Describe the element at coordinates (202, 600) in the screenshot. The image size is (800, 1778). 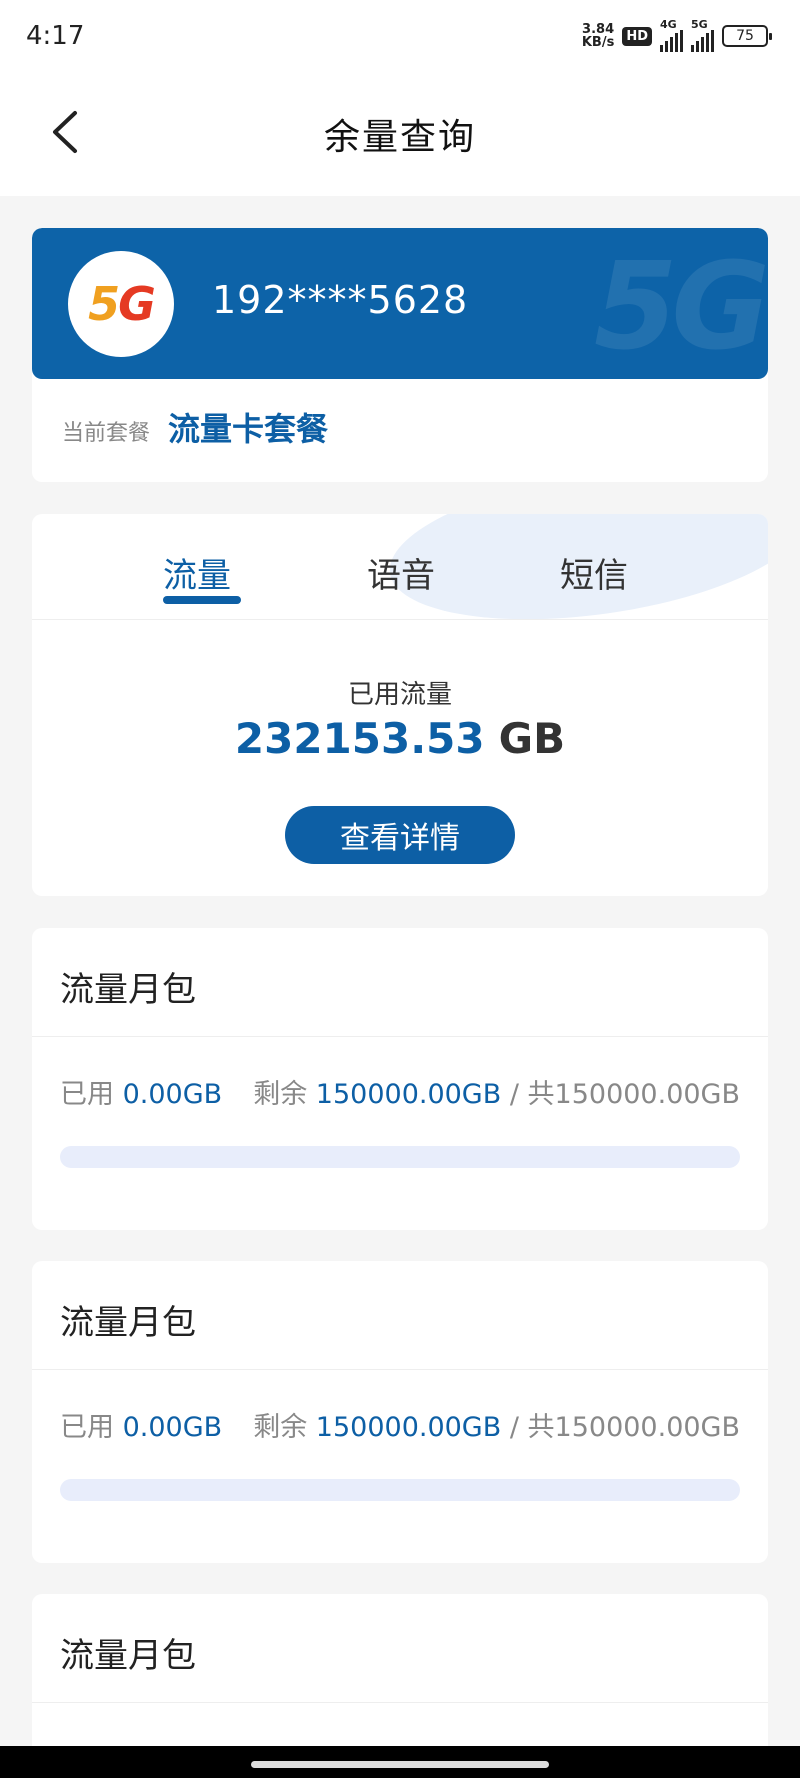
I see `active-tab-indicator` at that location.